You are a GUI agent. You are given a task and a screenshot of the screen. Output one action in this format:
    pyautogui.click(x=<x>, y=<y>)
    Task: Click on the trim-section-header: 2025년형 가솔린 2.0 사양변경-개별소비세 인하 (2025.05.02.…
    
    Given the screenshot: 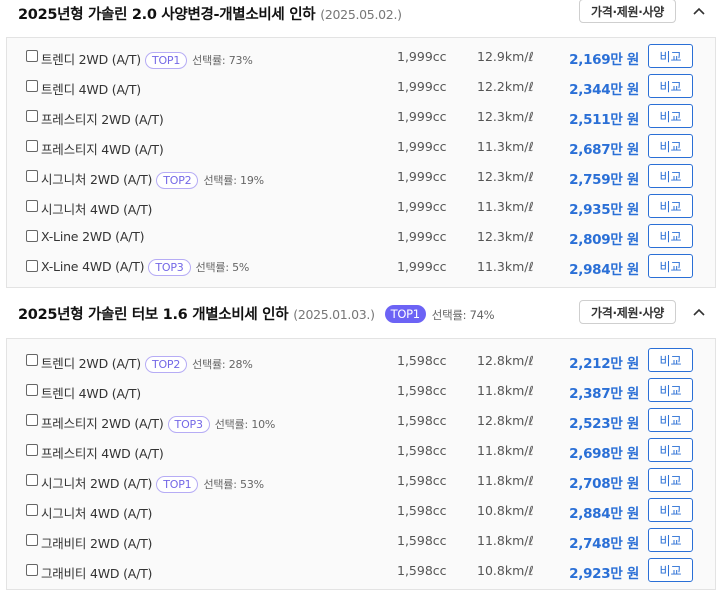 What is the action you would take?
    pyautogui.click(x=363, y=14)
    